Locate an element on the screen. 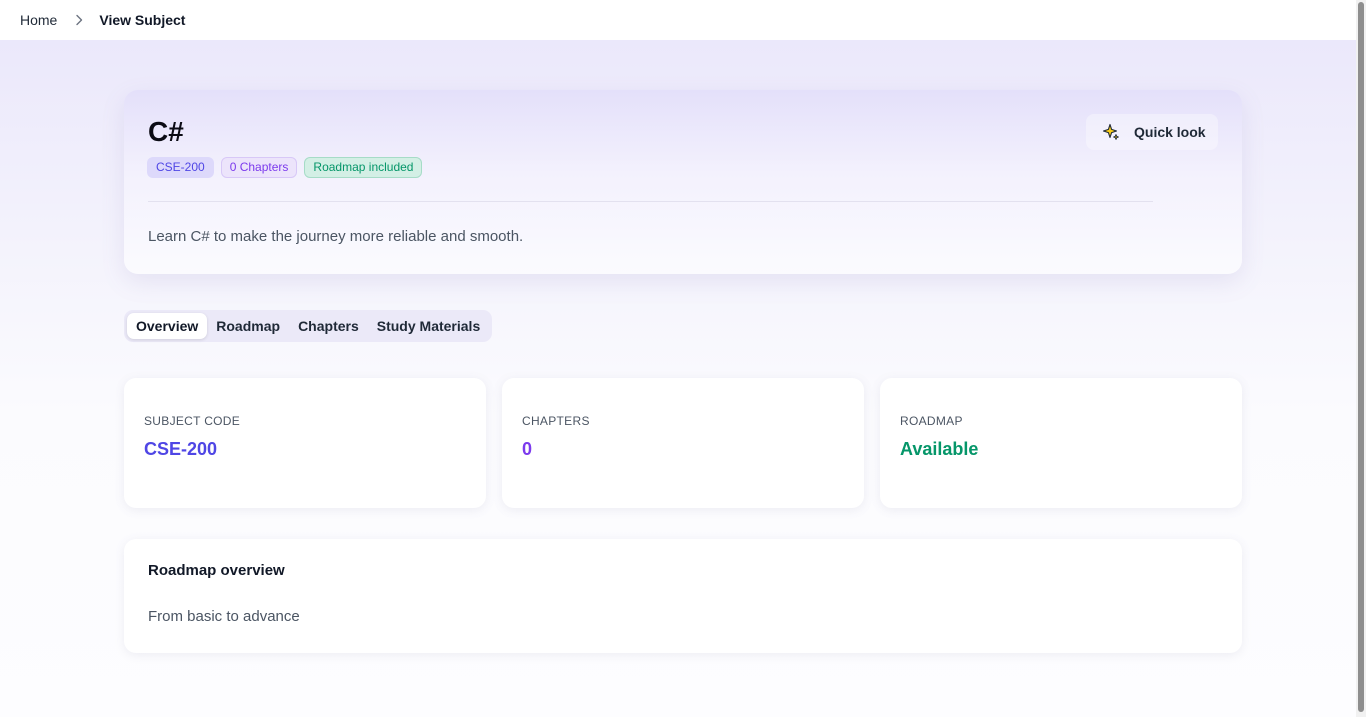  breadcrumb-home-link: Home is located at coordinates (38, 20).